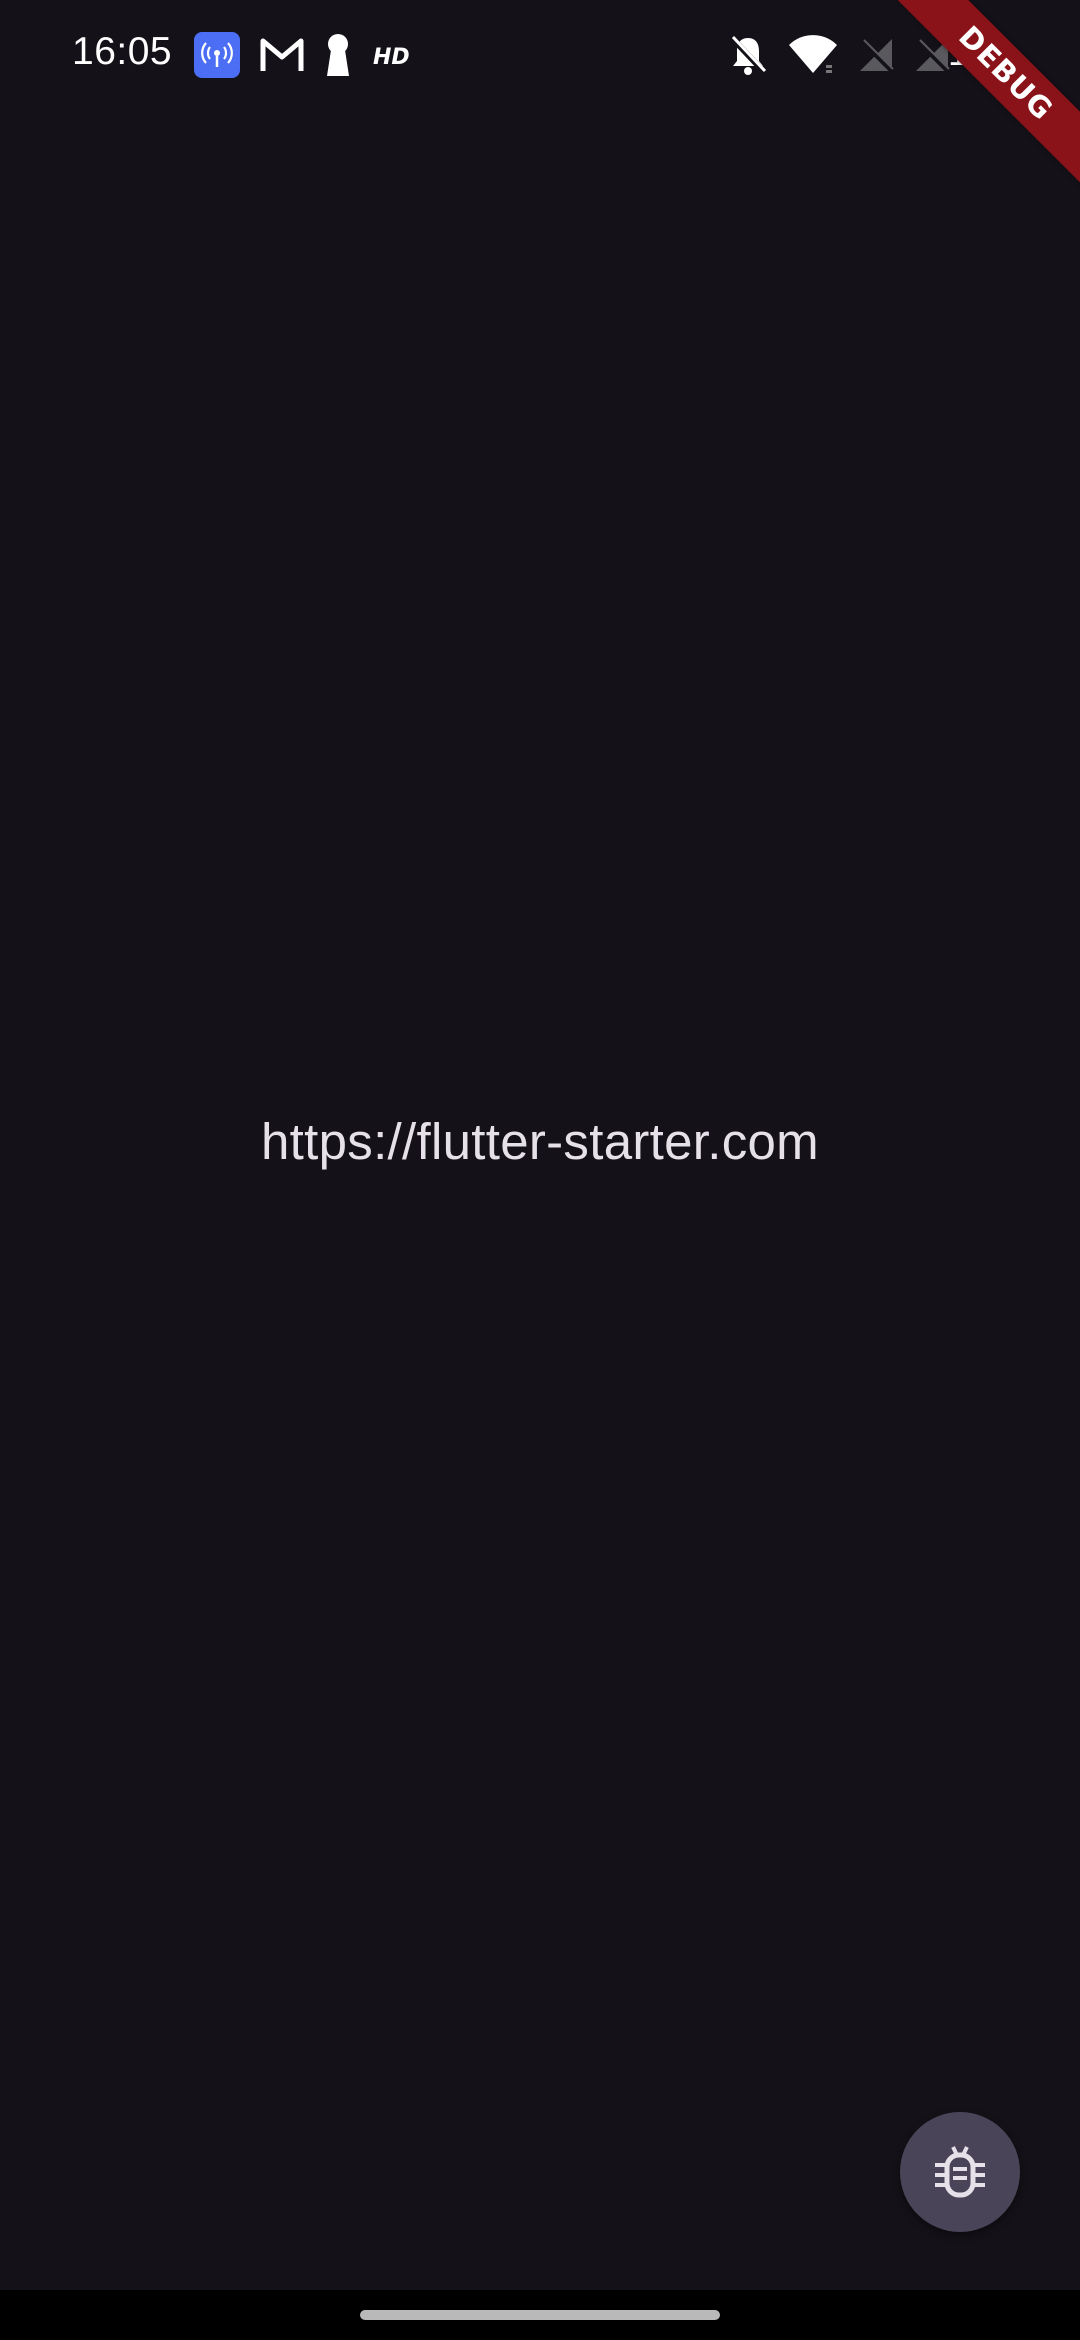 The image size is (1080, 2340). Describe the element at coordinates (540, 56) in the screenshot. I see `status-bar: 16:05 HD 100` at that location.